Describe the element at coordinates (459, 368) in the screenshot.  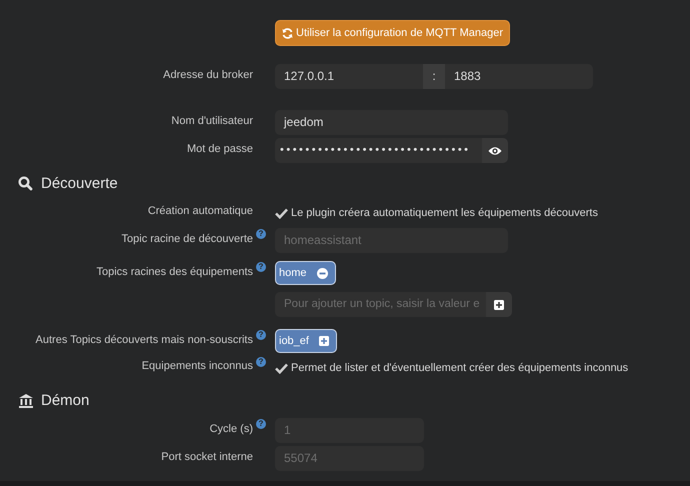
I see `checkbox-label: Permet de lister et d'éventuellement créer des équipements inconnus` at that location.